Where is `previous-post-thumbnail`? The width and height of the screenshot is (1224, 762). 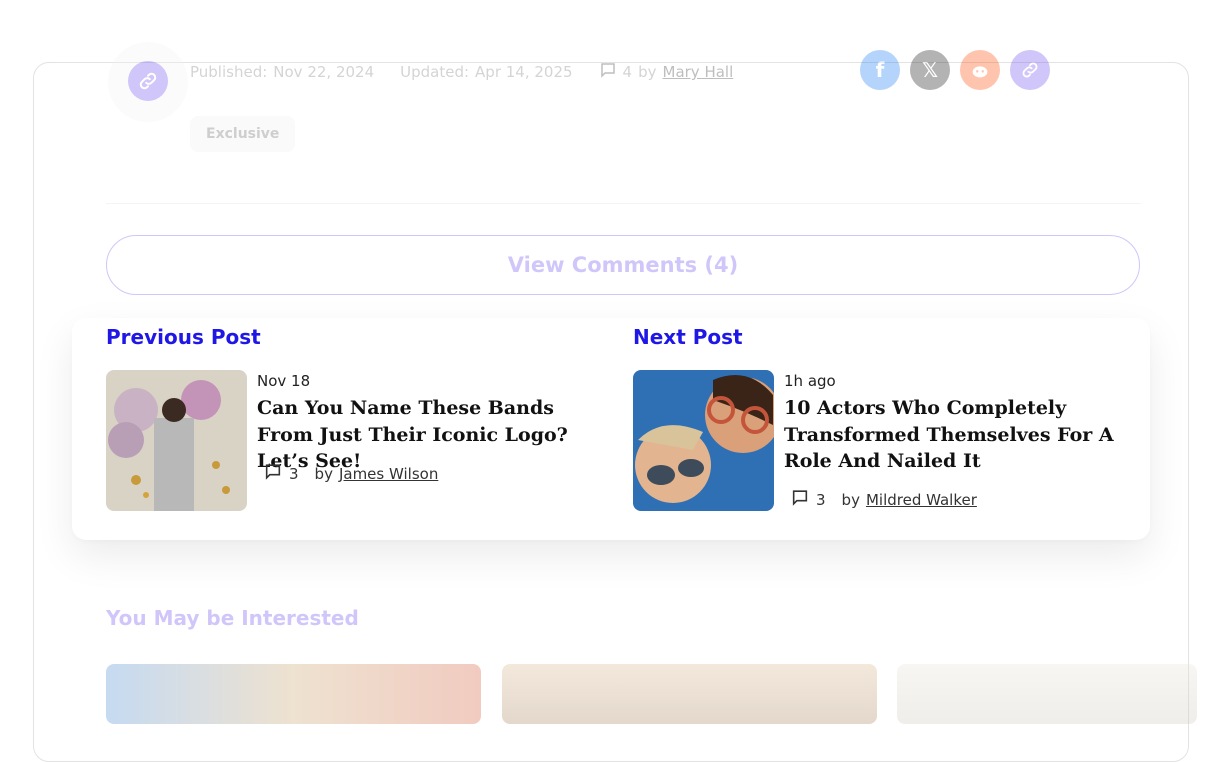
previous-post-thumbnail is located at coordinates (176, 440).